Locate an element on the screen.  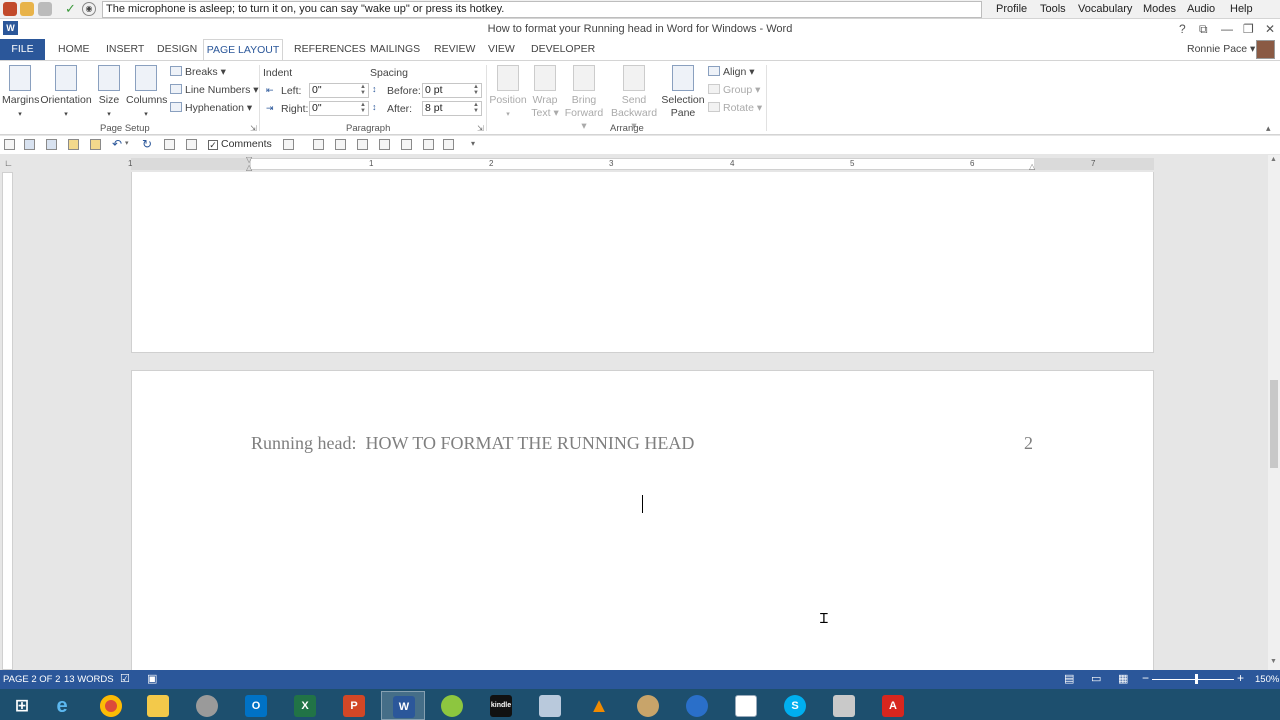
paragraph-dialog-launcher-icon: ⇲ is located at coordinates (480, 128).